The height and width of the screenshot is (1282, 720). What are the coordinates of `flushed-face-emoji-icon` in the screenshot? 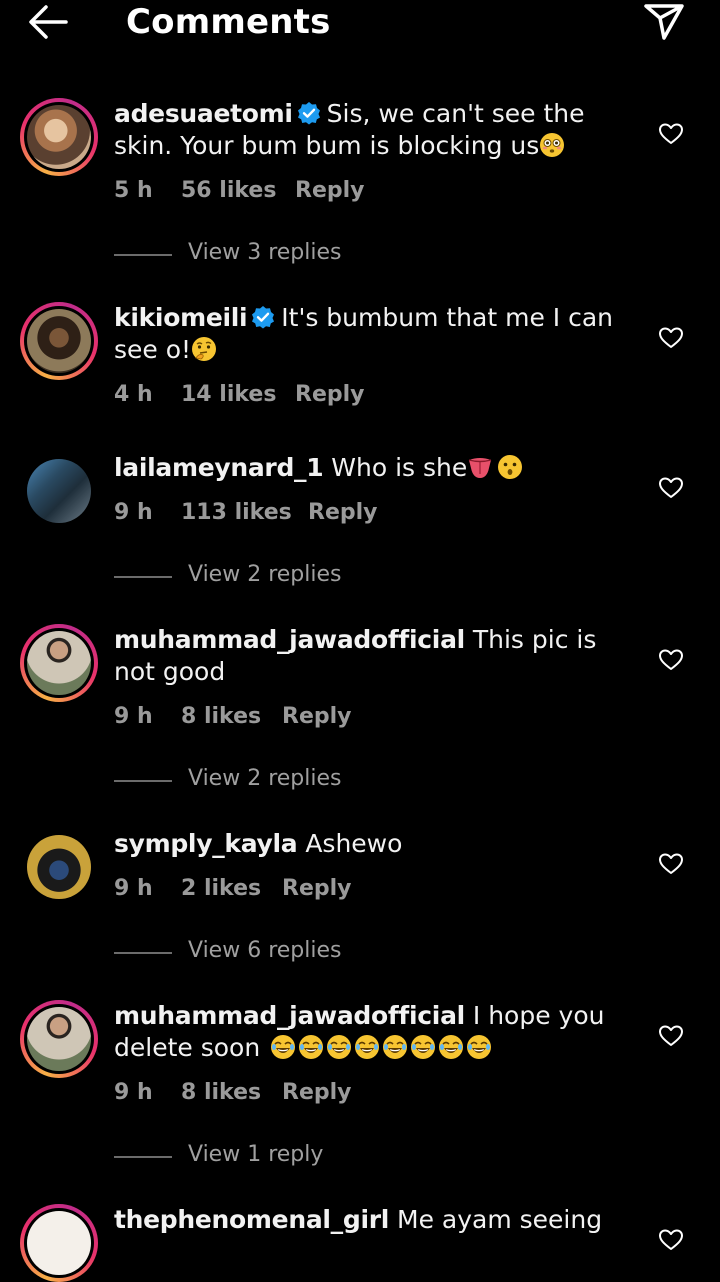 It's located at (552, 145).